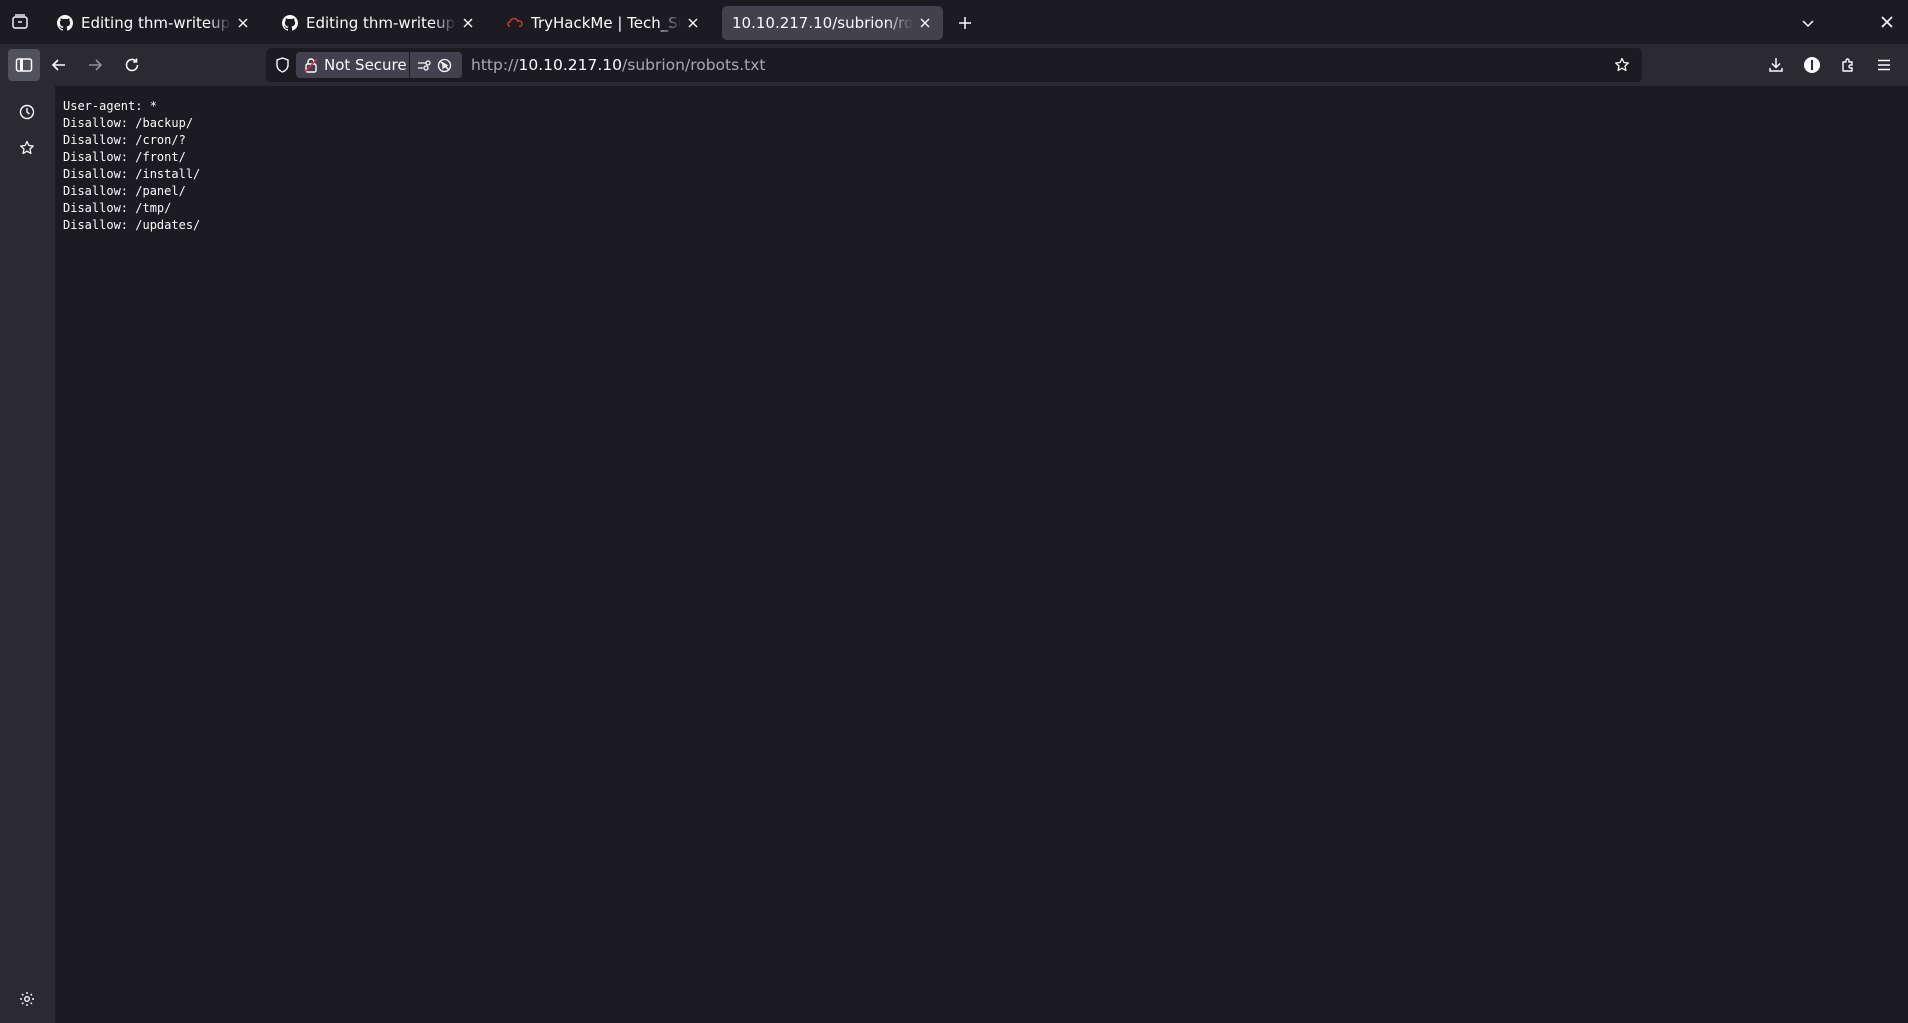  I want to click on back-icon, so click(59, 65).